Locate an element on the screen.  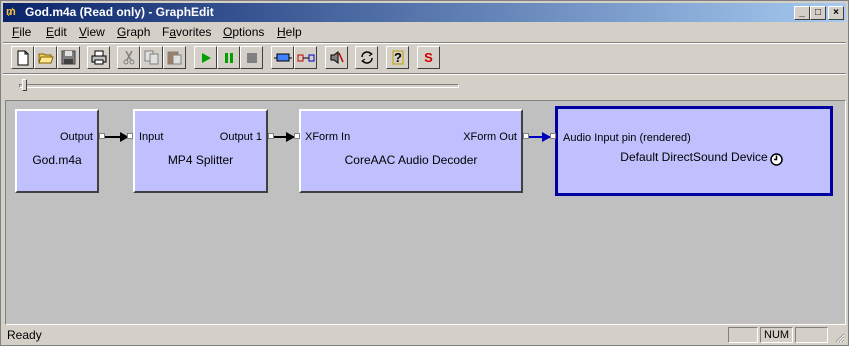
refresh-icon is located at coordinates (366, 57).